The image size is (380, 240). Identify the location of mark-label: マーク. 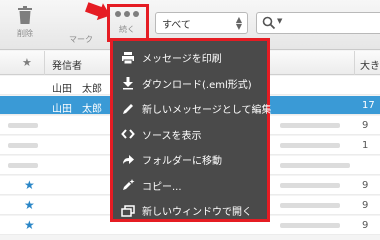
(81, 39).